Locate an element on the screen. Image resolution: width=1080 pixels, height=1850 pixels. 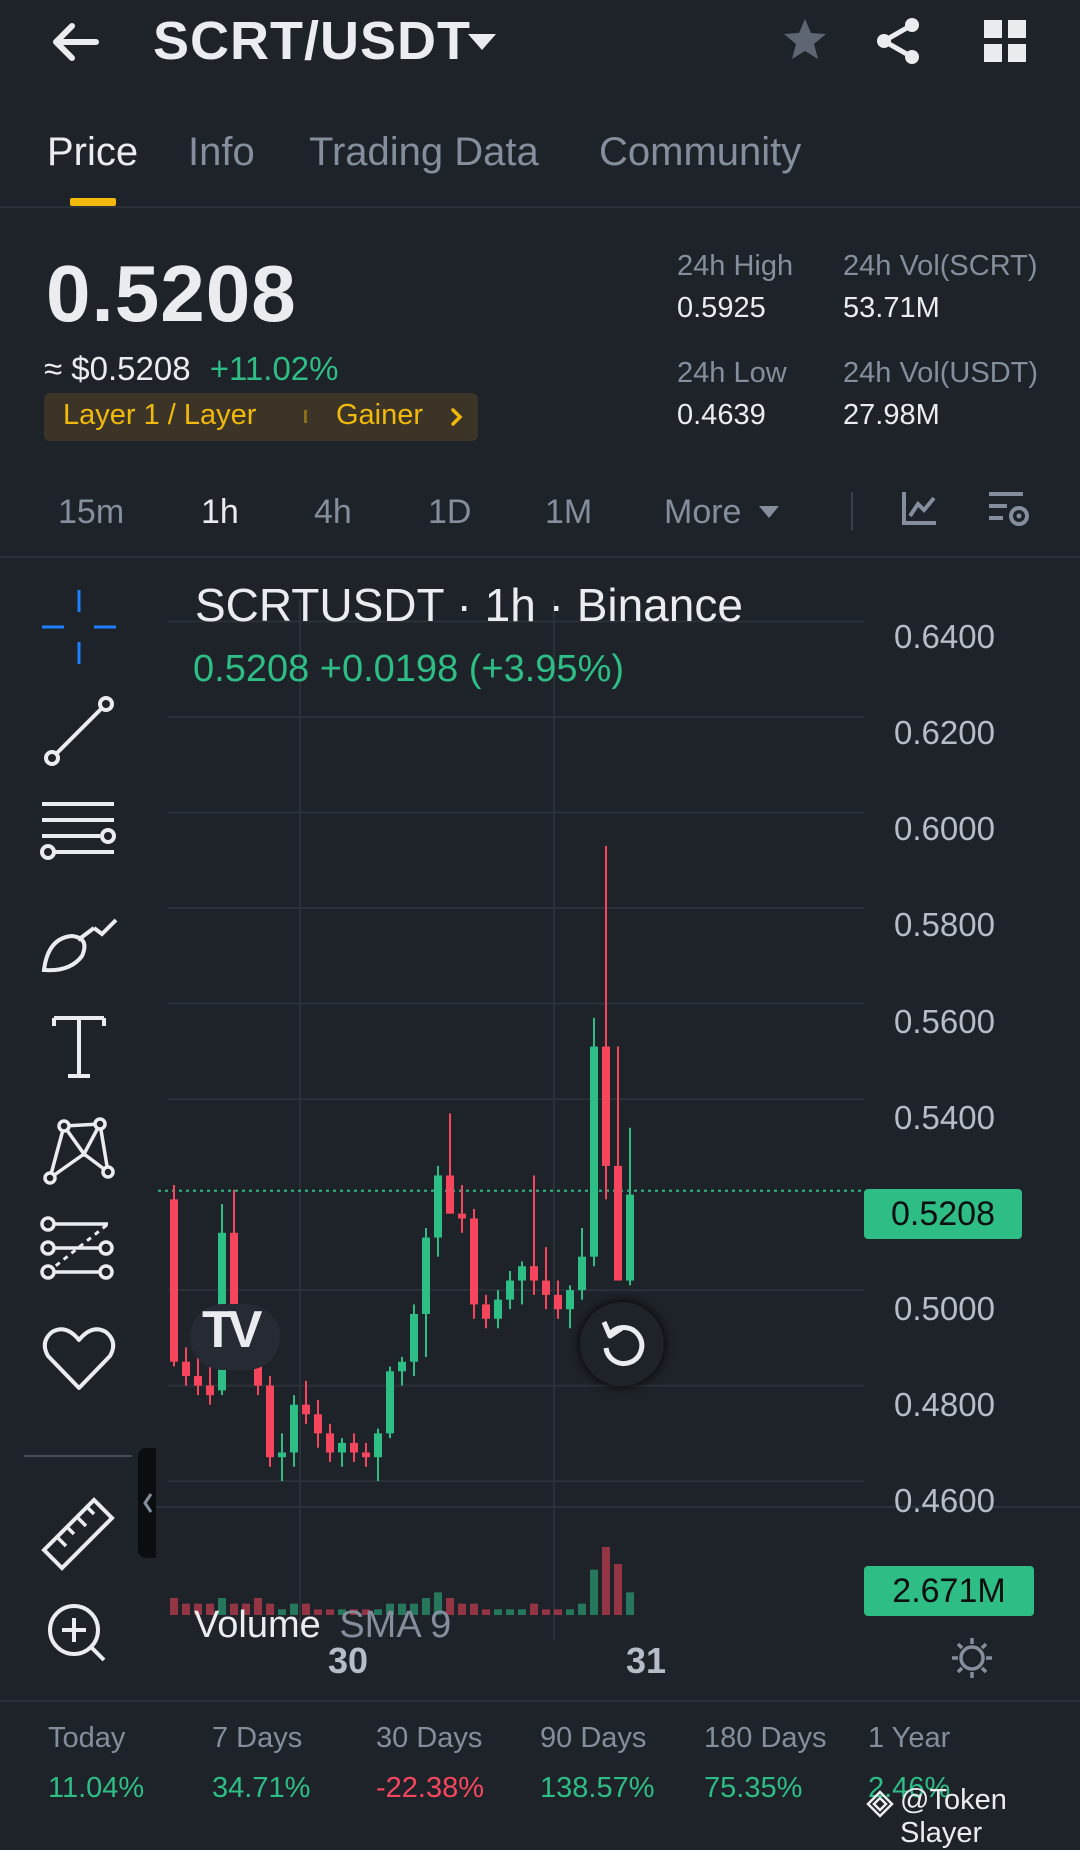
more-caret-icon is located at coordinates (769, 512).